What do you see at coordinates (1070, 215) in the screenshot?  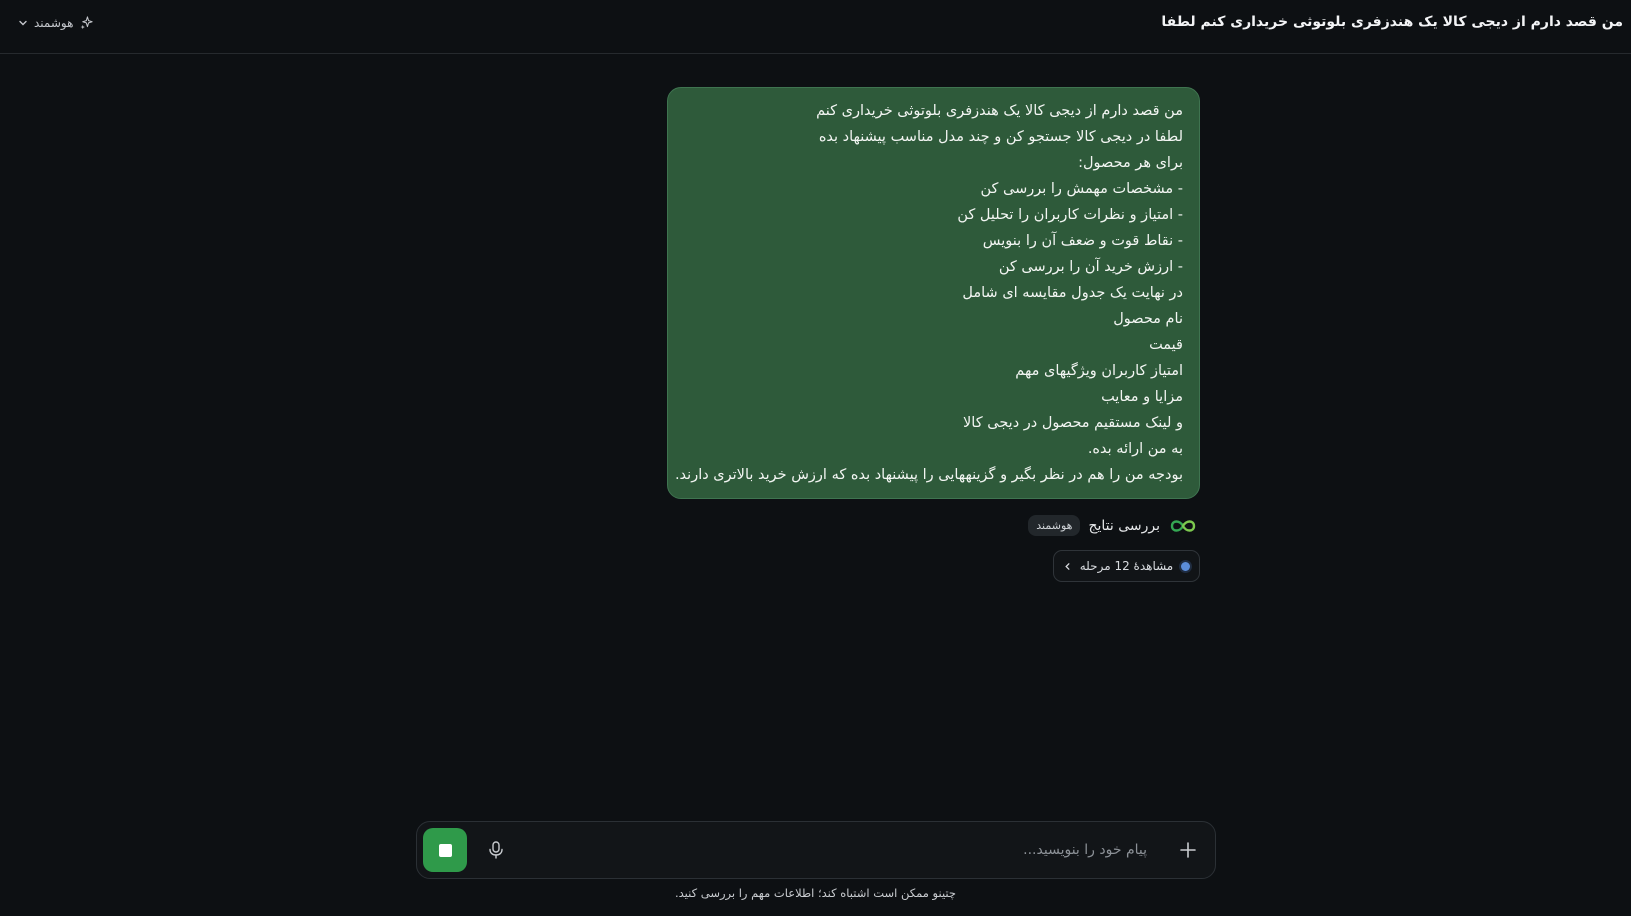 I see `user-message-line: - امتیاز و نظرات کاربران را تحلیل کن` at bounding box center [1070, 215].